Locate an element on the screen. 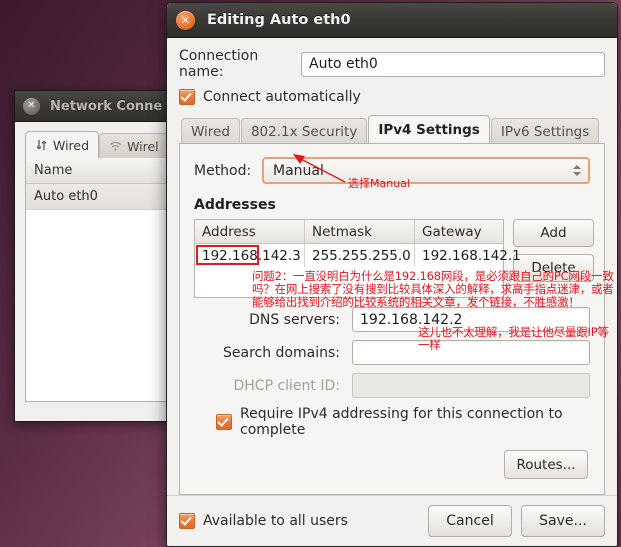 This screenshot has width=621, height=547. method-row: Method: Manual is located at coordinates (392, 170).